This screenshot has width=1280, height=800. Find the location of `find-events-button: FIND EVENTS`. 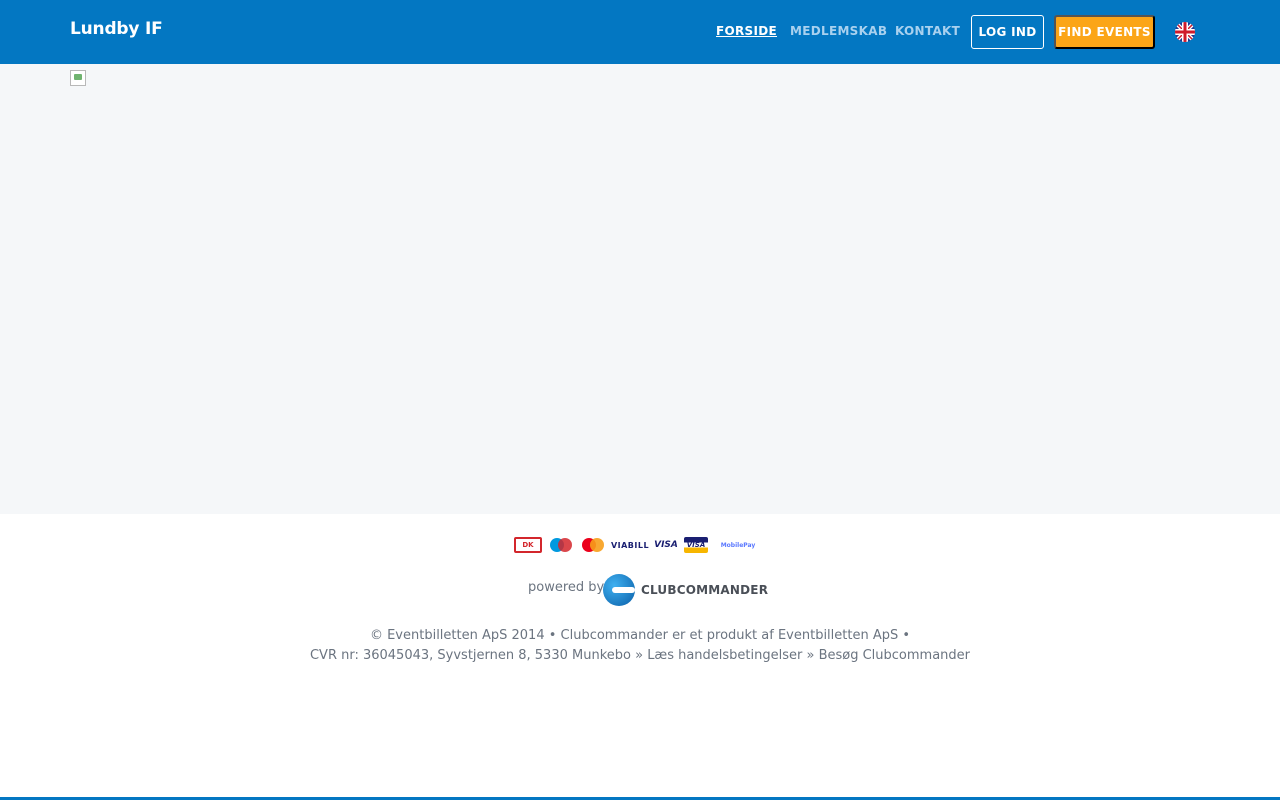

find-events-button: FIND EVENTS is located at coordinates (1104, 32).